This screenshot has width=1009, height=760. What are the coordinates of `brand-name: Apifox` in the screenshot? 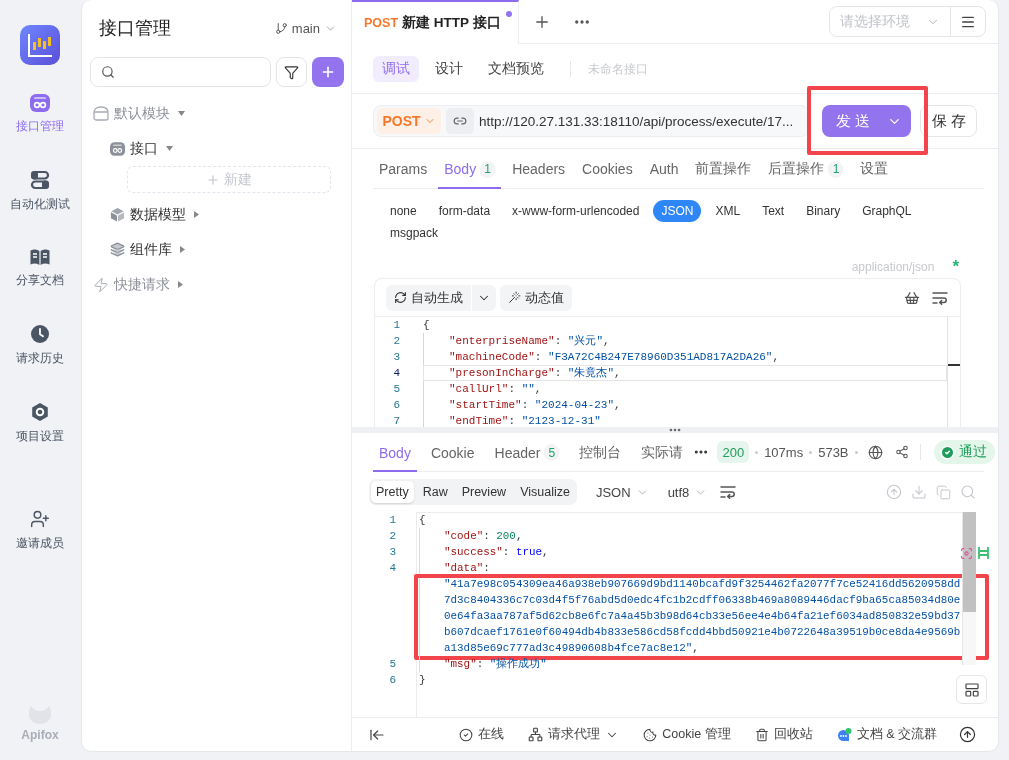 It's located at (40, 735).